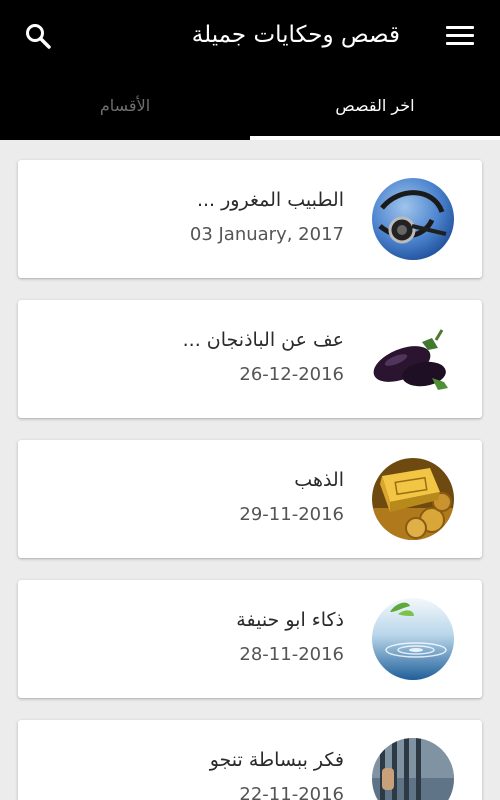  I want to click on story-date: 26-12-2016, so click(291, 374).